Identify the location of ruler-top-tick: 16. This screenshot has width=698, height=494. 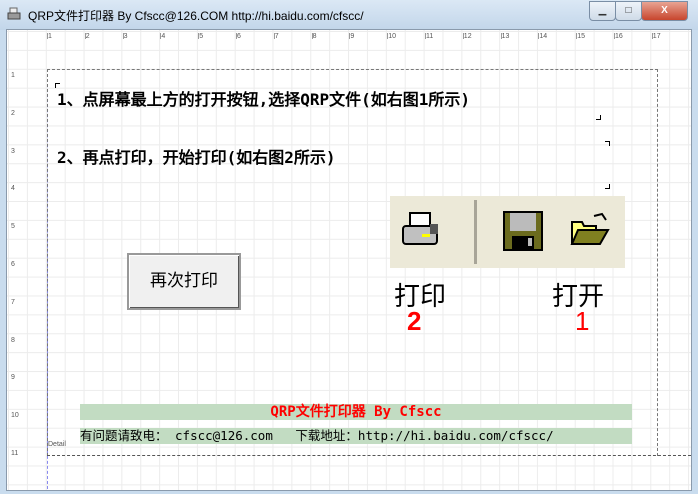
(619, 36).